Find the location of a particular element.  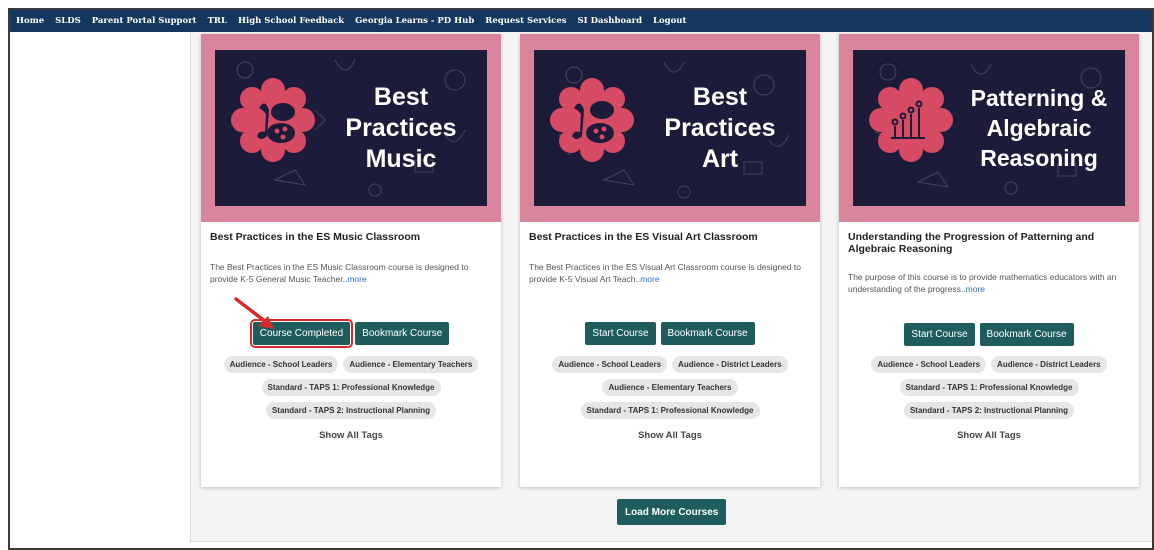

nav-slds: SLDS is located at coordinates (68, 21).